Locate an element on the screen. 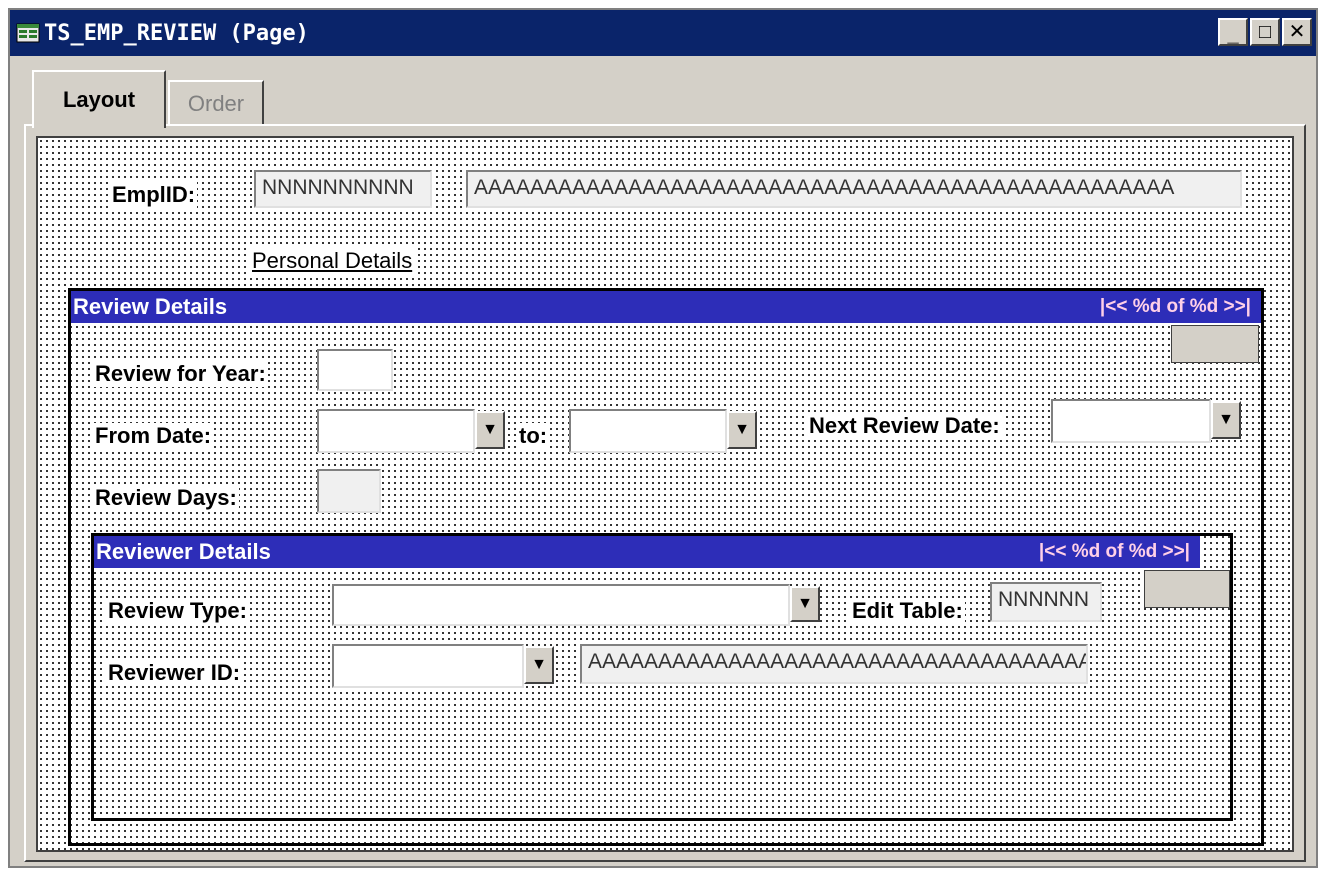  review-type-dropdown-button: ▼ is located at coordinates (805, 604).